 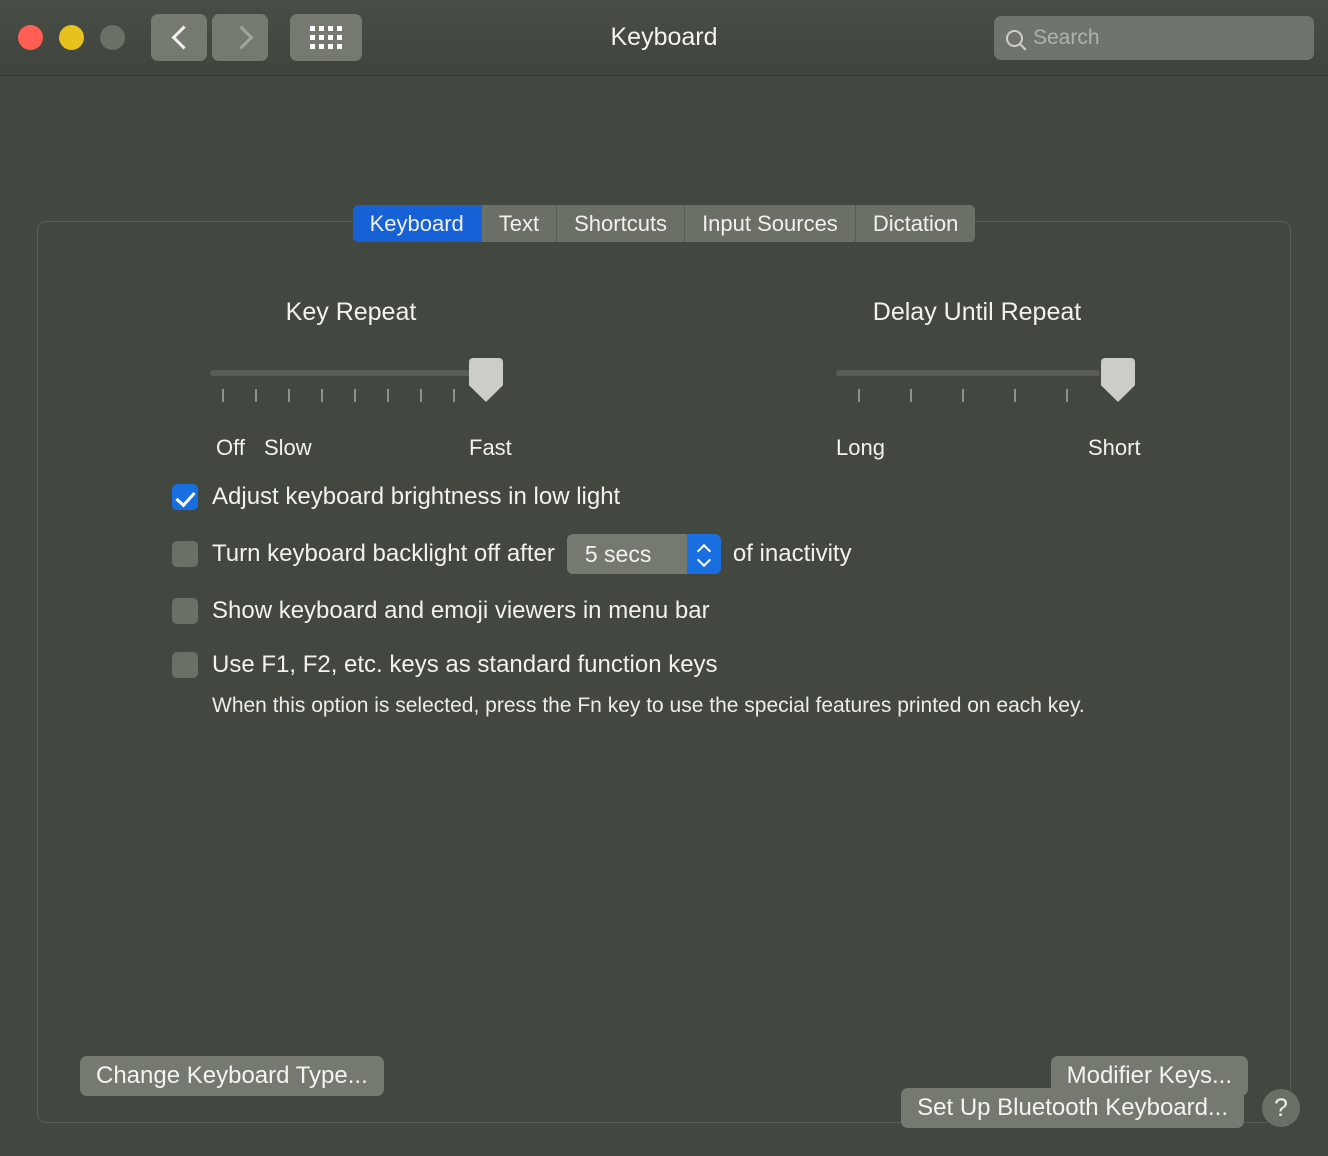 What do you see at coordinates (519, 223) in the screenshot?
I see `tab-text: Text` at bounding box center [519, 223].